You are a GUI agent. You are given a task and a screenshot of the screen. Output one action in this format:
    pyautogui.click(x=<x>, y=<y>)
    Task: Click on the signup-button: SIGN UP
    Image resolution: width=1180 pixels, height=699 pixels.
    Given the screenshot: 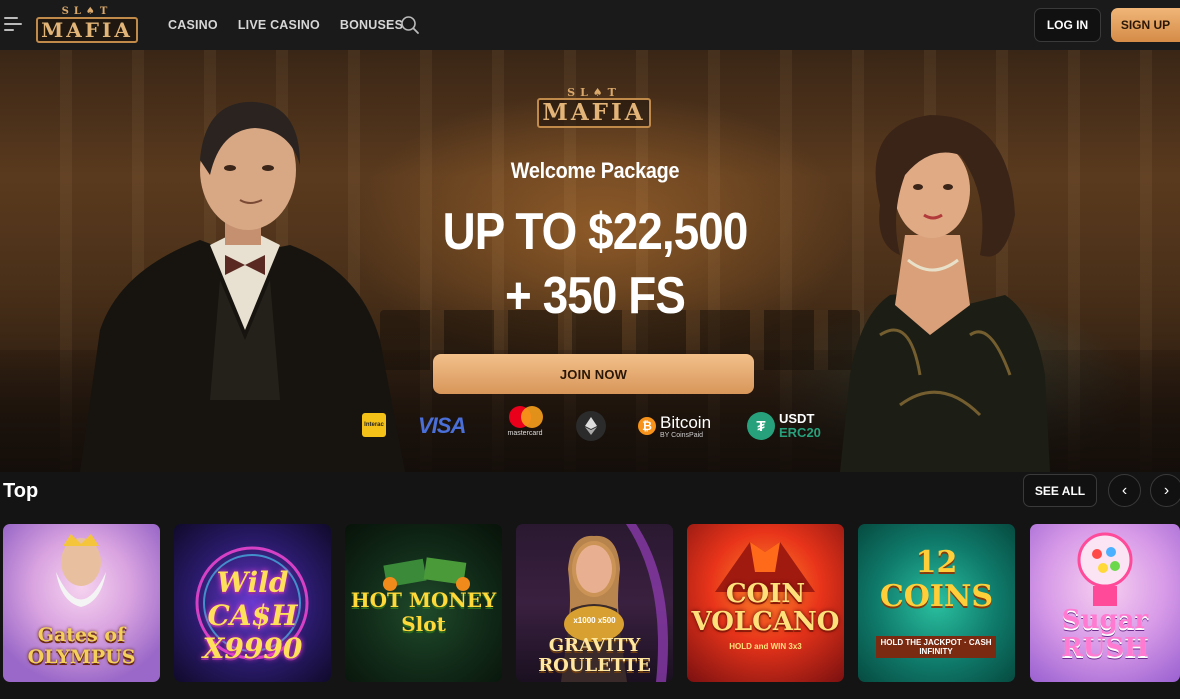 What is the action you would take?
    pyautogui.click(x=1145, y=25)
    